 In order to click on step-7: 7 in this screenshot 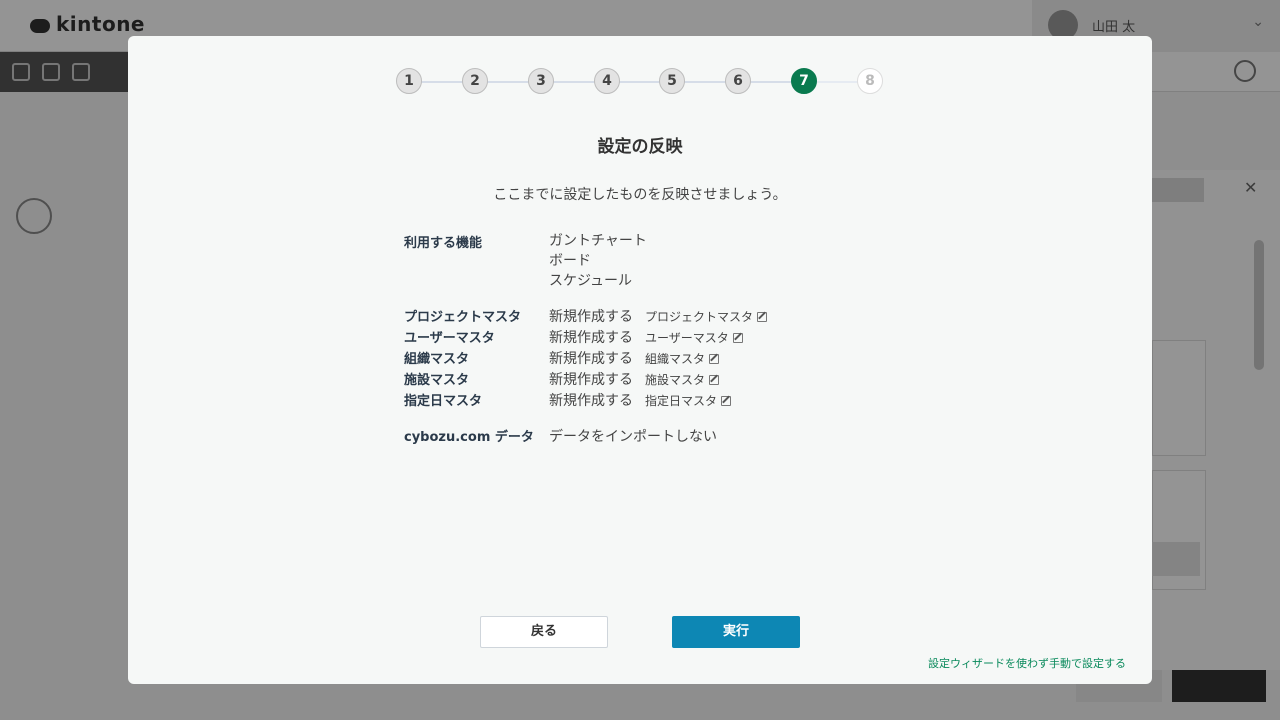, I will do `click(804, 81)`.